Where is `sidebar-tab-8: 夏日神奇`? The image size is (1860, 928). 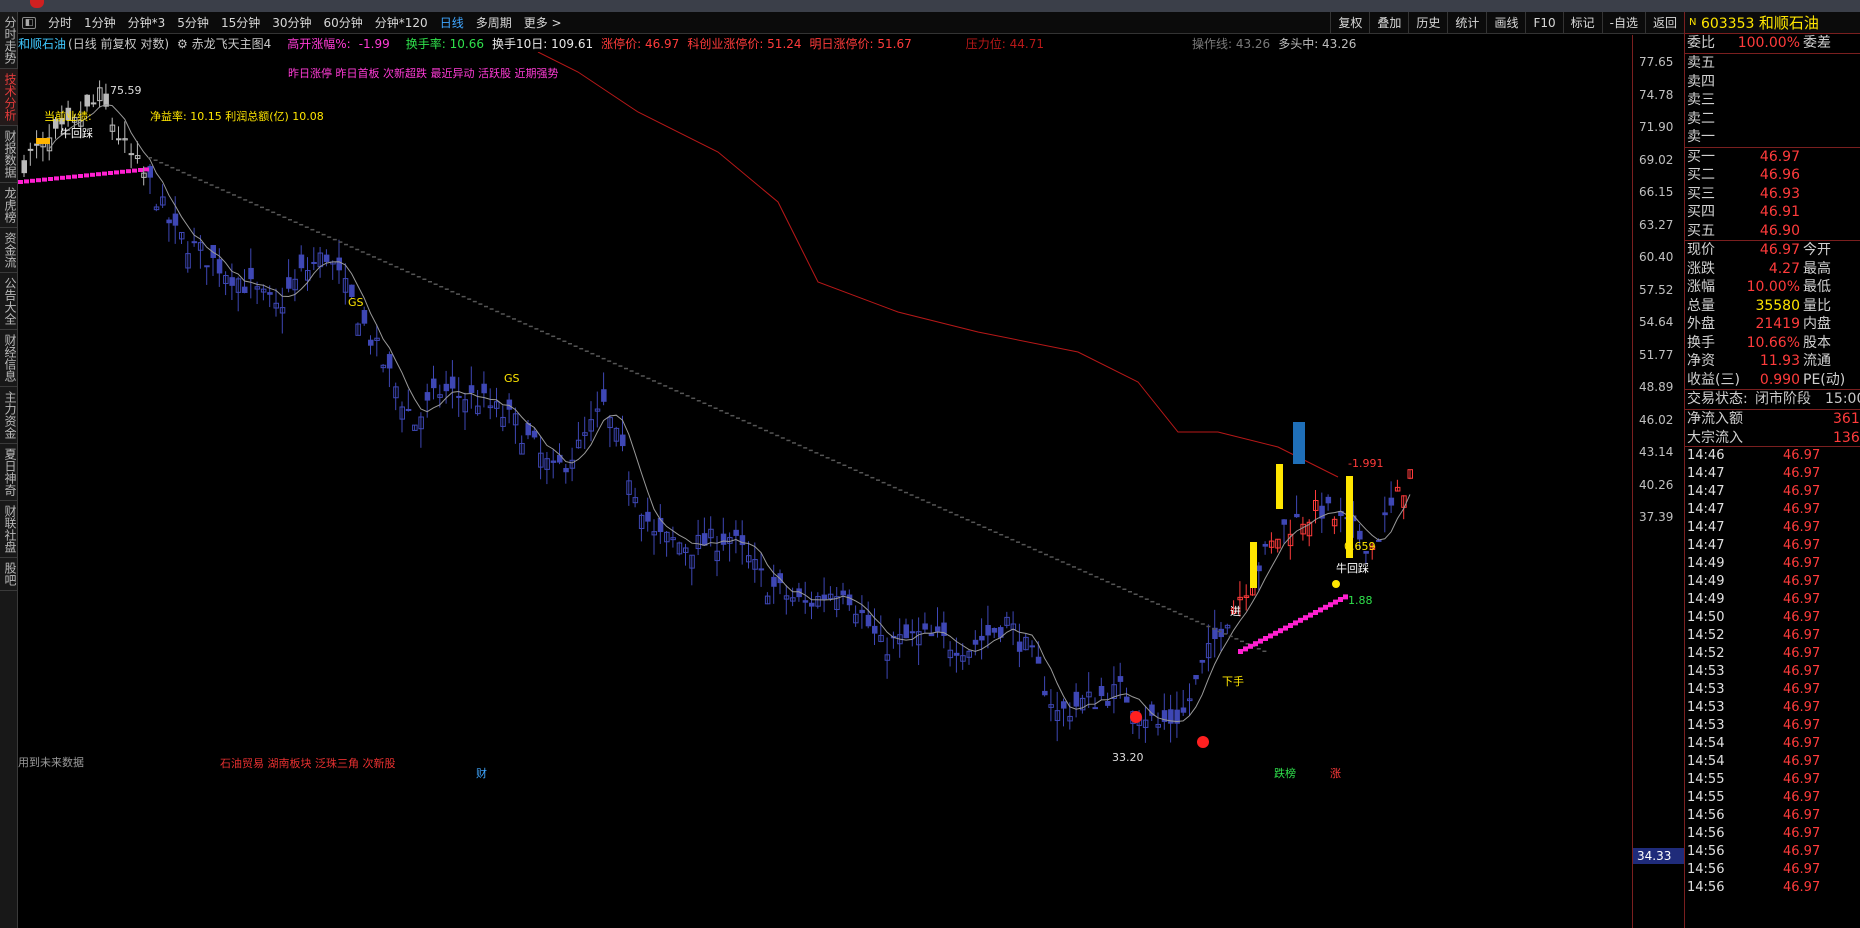
sidebar-tab-8: 夏日神奇 is located at coordinates (9, 472).